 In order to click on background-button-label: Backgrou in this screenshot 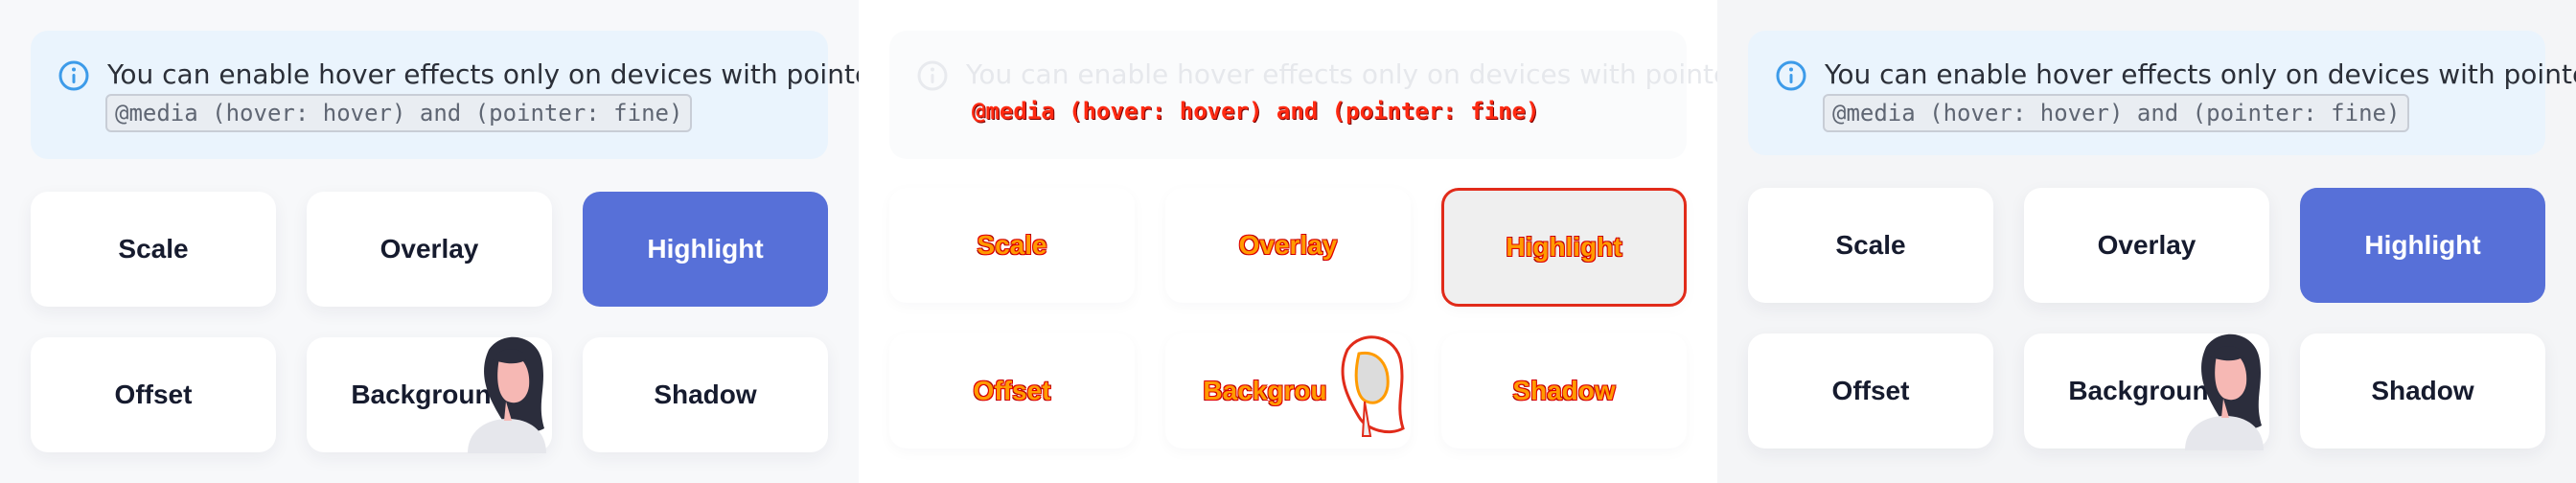, I will do `click(1265, 390)`.